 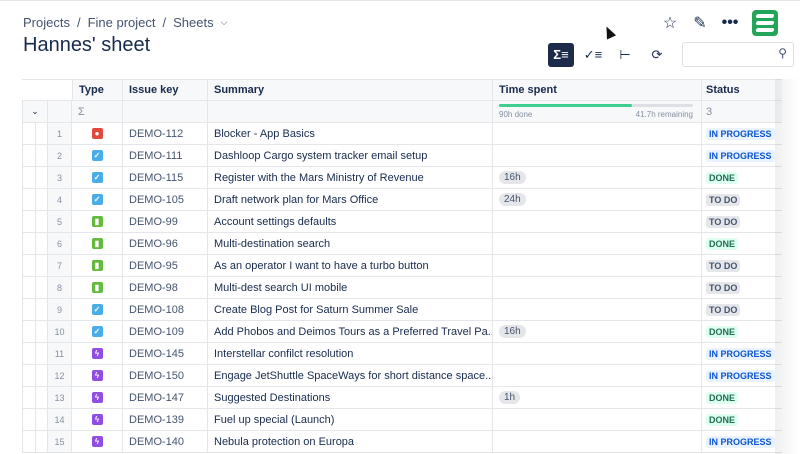 What do you see at coordinates (625, 55) in the screenshot?
I see `hierarchy-button: ⊢` at bounding box center [625, 55].